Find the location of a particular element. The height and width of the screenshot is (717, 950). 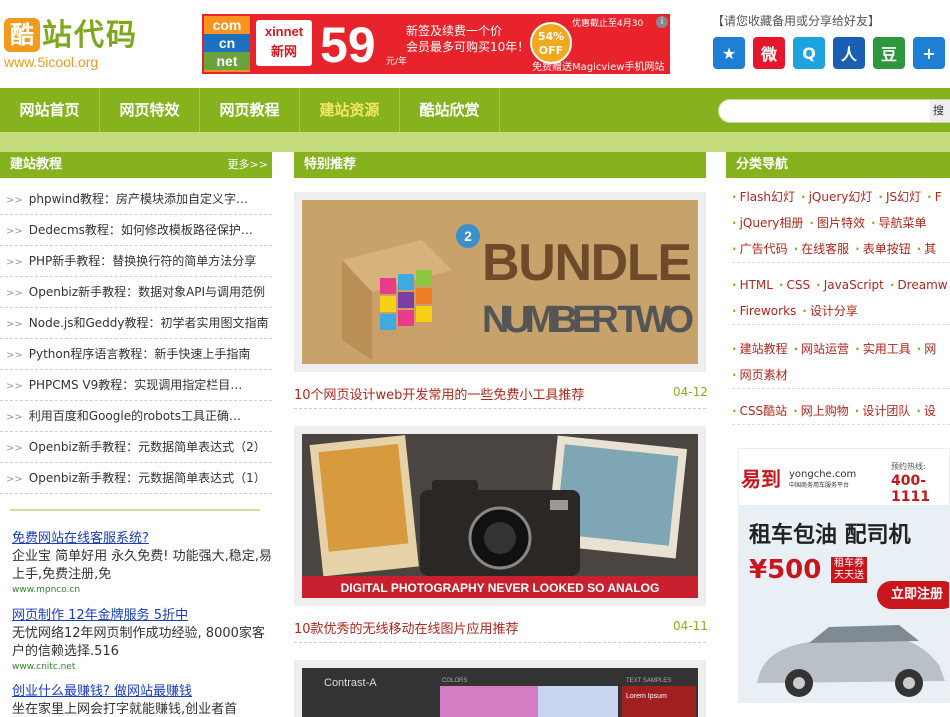

list-item: >> Python程序语言教程：新手快速上手指南 is located at coordinates (136, 354).